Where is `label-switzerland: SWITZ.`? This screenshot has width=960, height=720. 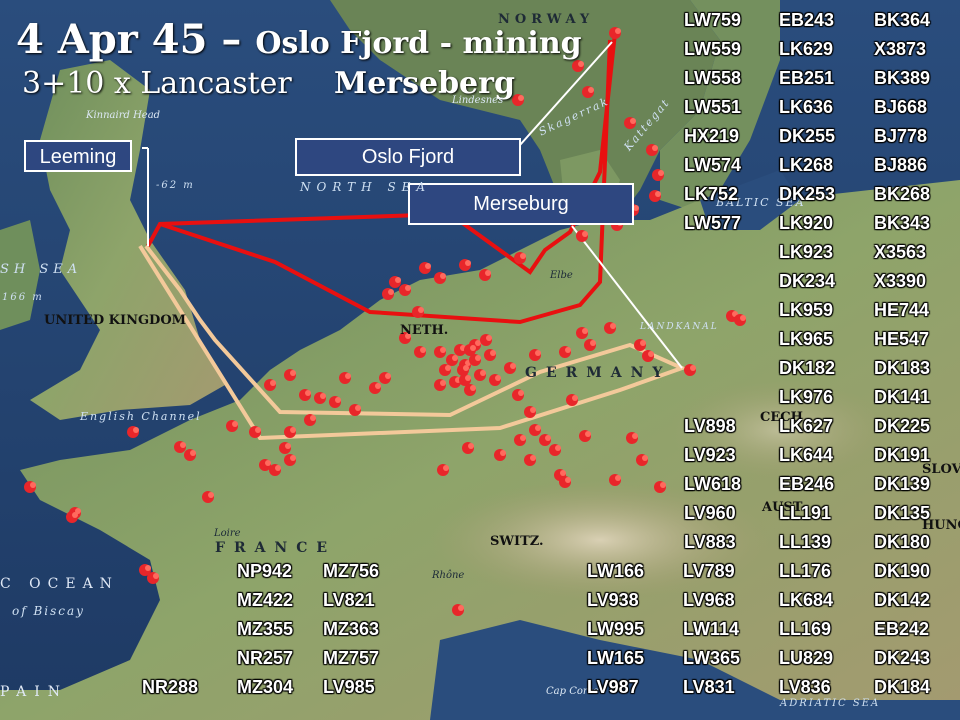 label-switzerland: SWITZ. is located at coordinates (517, 541).